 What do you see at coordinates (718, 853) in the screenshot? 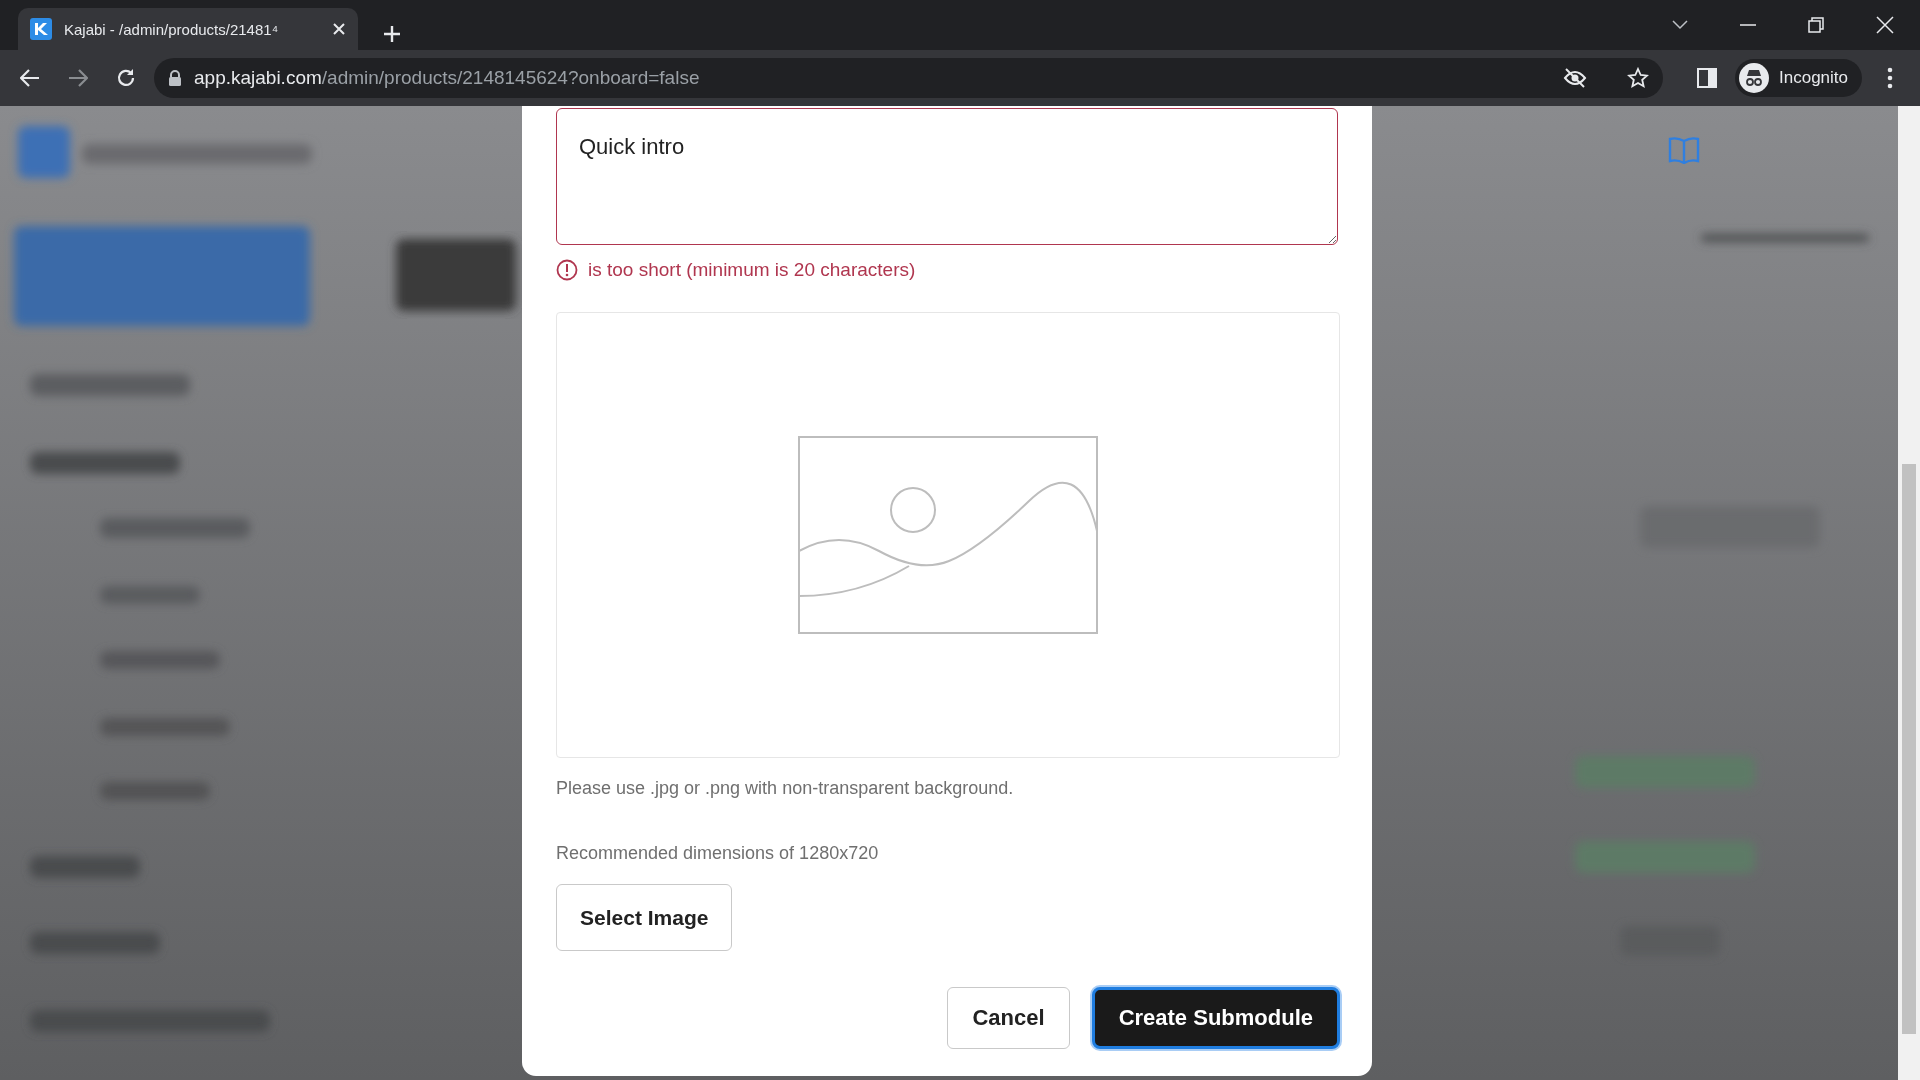
I see `image-dimensions-text: Recommended dimensions of 1280x720` at bounding box center [718, 853].